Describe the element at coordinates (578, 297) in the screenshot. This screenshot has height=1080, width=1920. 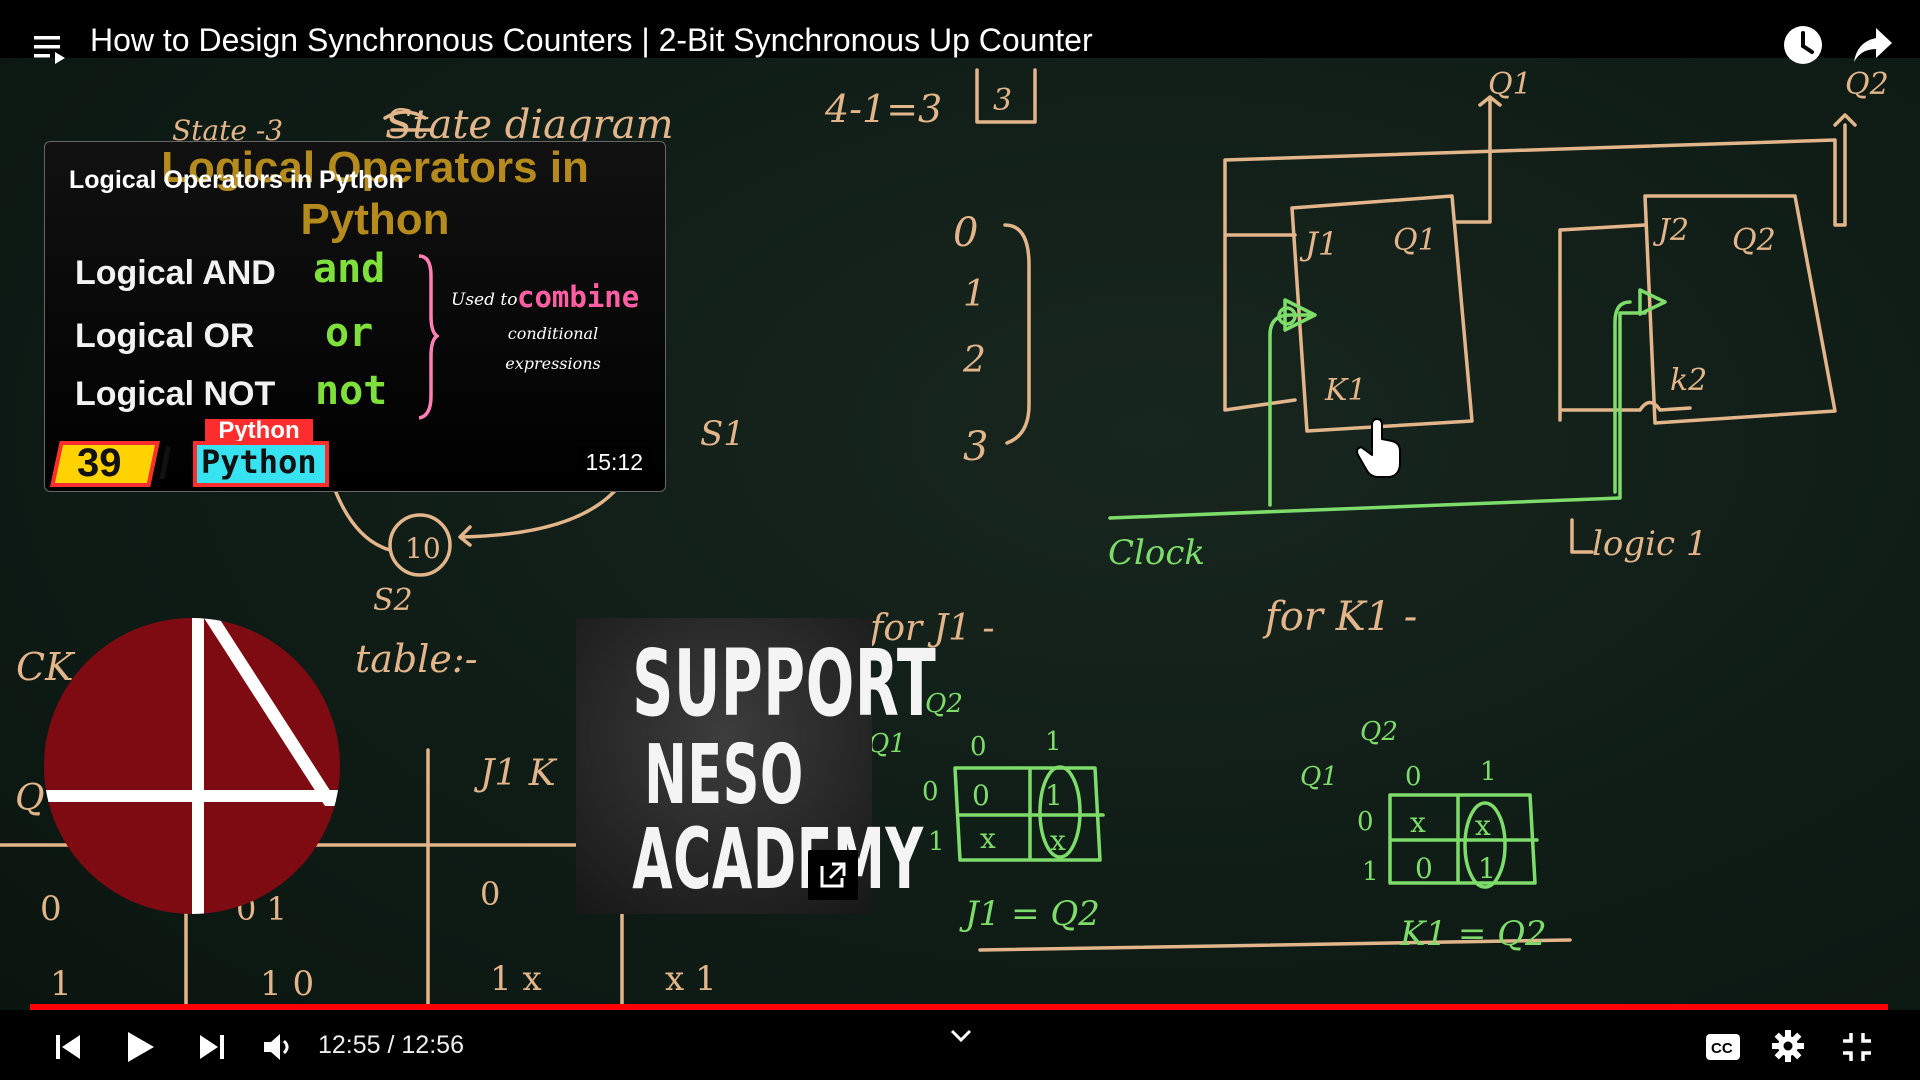
I see `combine-text: combine` at that location.